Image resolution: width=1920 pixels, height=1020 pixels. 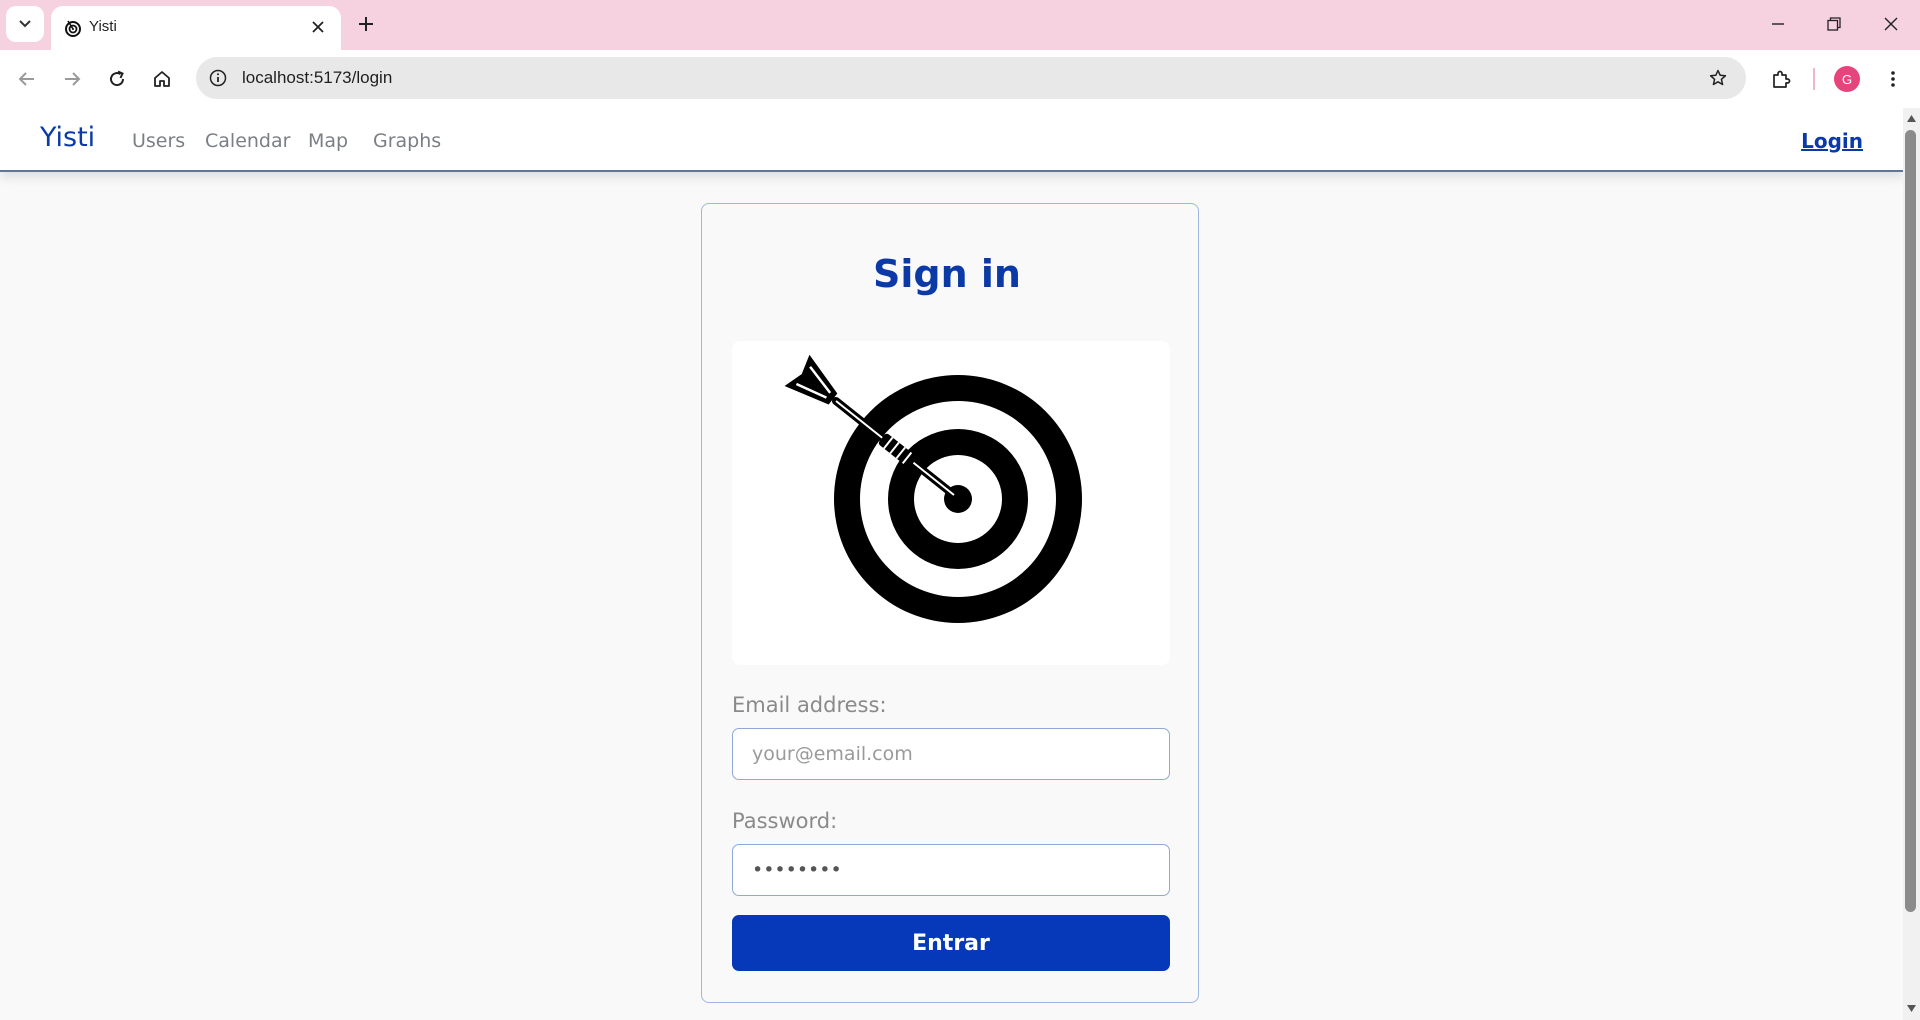 What do you see at coordinates (951, 140) in the screenshot?
I see `app-navbar: Yisti Users Calendar Map Graphs Login` at bounding box center [951, 140].